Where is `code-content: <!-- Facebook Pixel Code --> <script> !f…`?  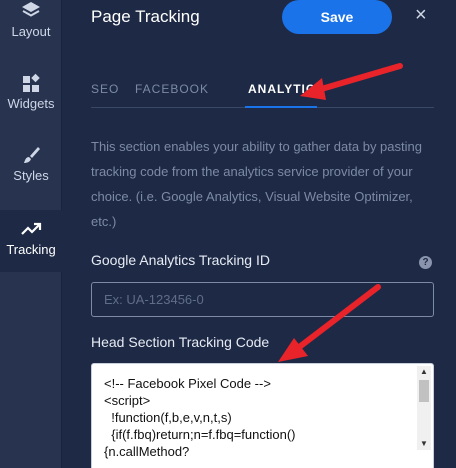 code-content: <!-- Facebook Pixel Code --> <script> !f… is located at coordinates (200, 417).